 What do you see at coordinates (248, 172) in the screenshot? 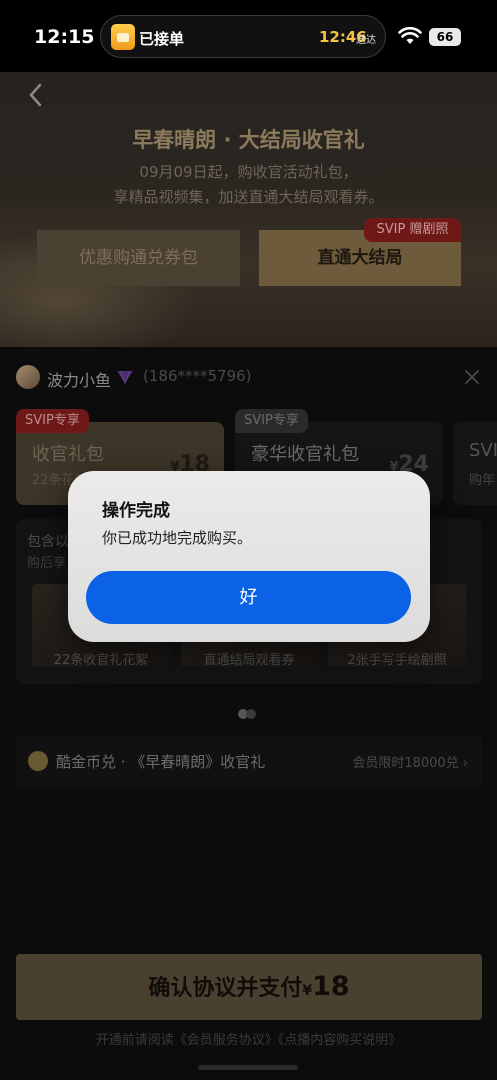
I see `banner-desc-line-1: 09月09日起，购收官活动礼包，` at bounding box center [248, 172].